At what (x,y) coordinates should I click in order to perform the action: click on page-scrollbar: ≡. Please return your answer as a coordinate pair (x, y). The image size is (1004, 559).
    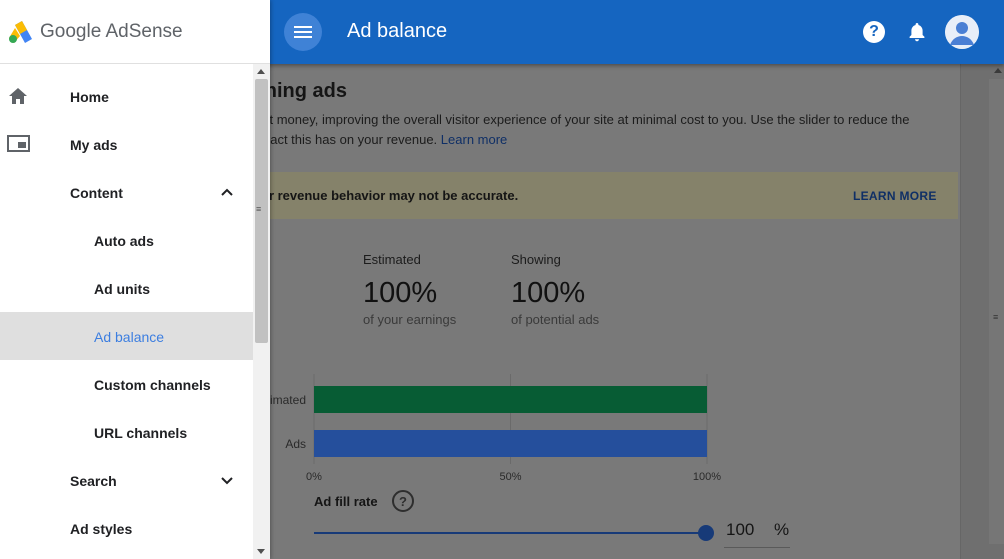
    Looking at the image, I should click on (982, 311).